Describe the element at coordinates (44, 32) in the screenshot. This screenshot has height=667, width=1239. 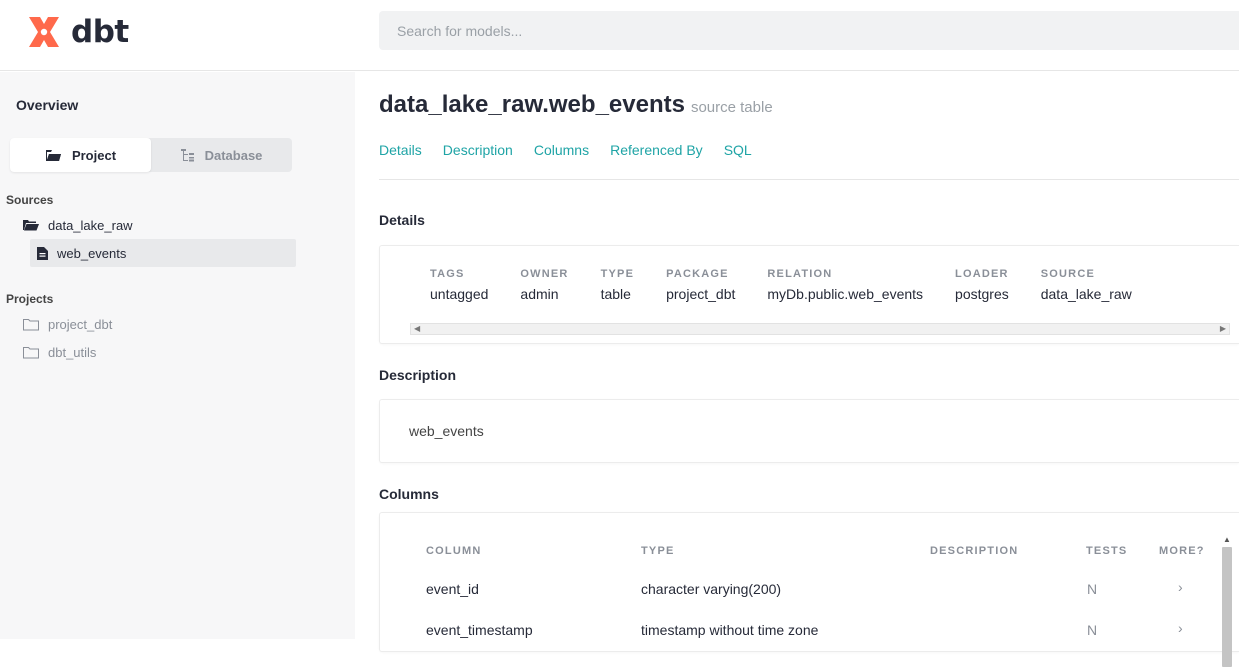
I see `dbt-logo-icon` at that location.